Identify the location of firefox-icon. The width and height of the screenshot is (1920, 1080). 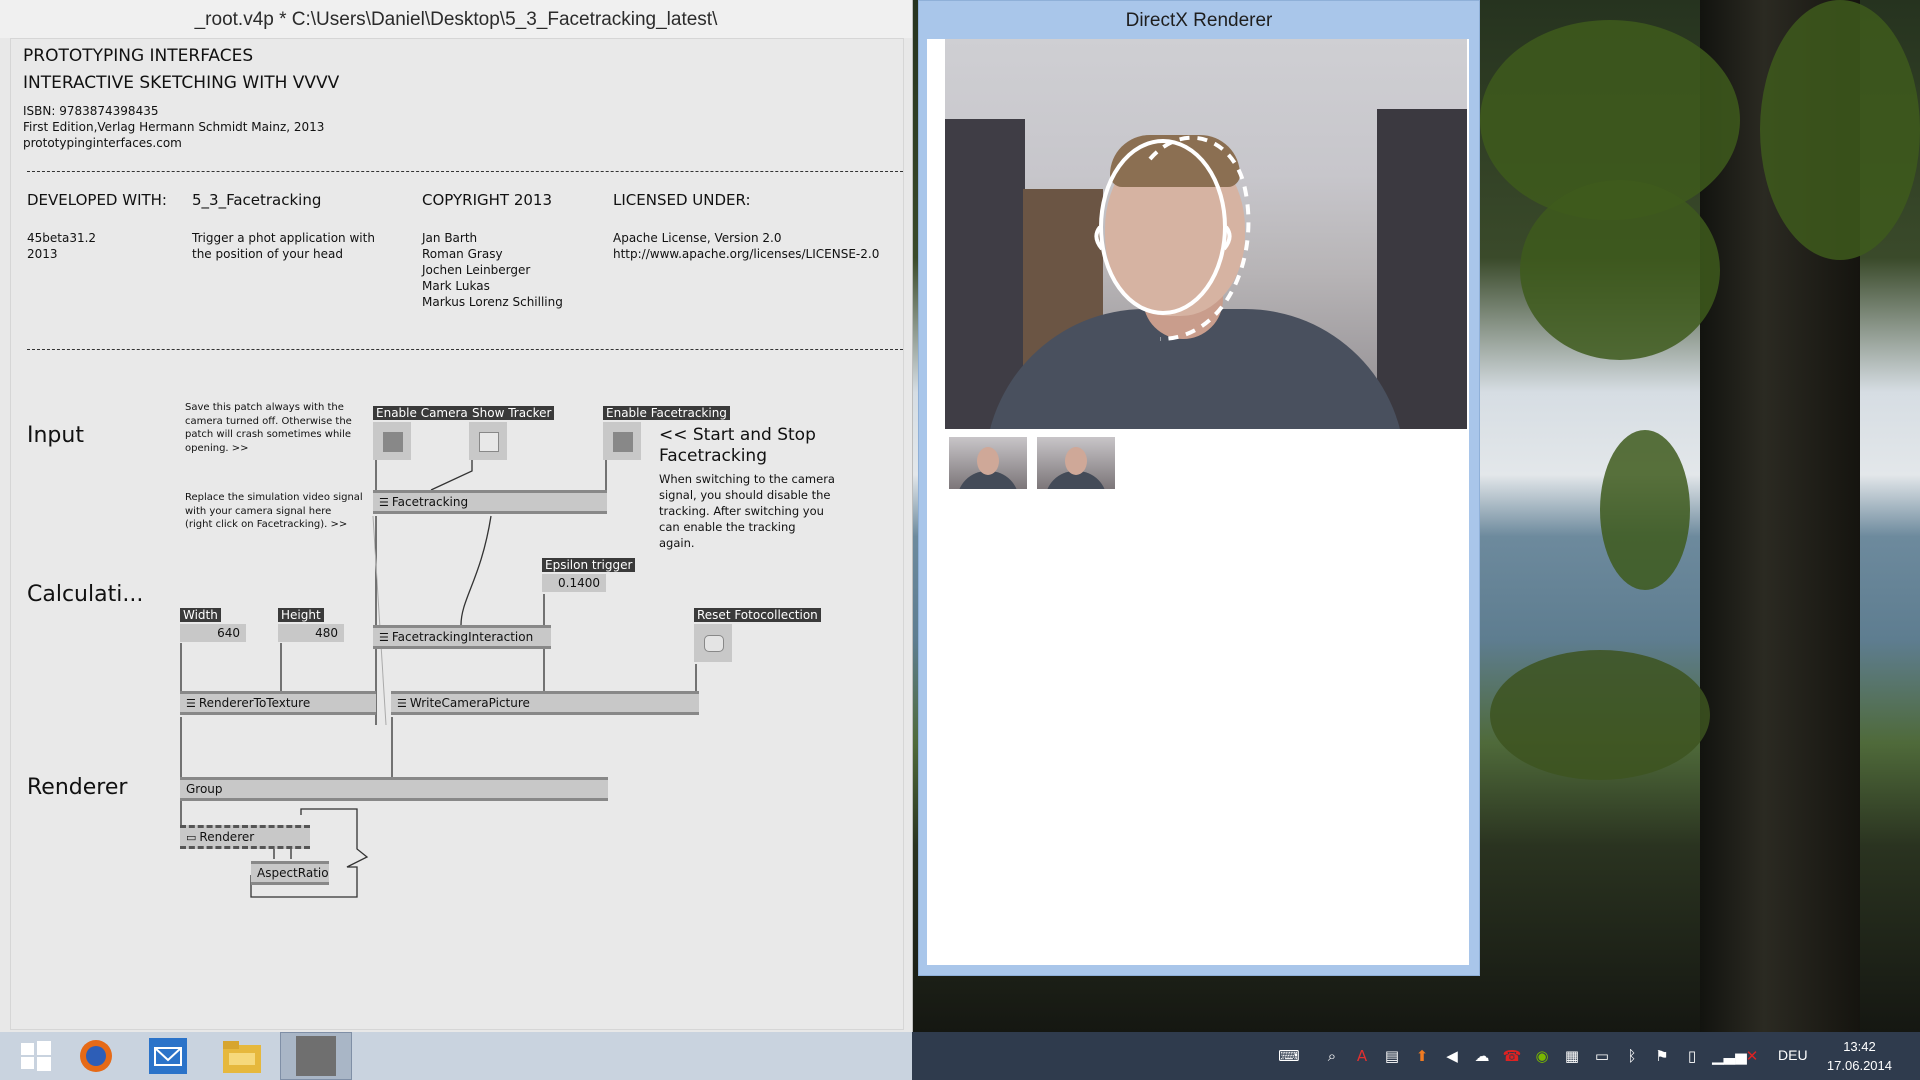
(96, 1056).